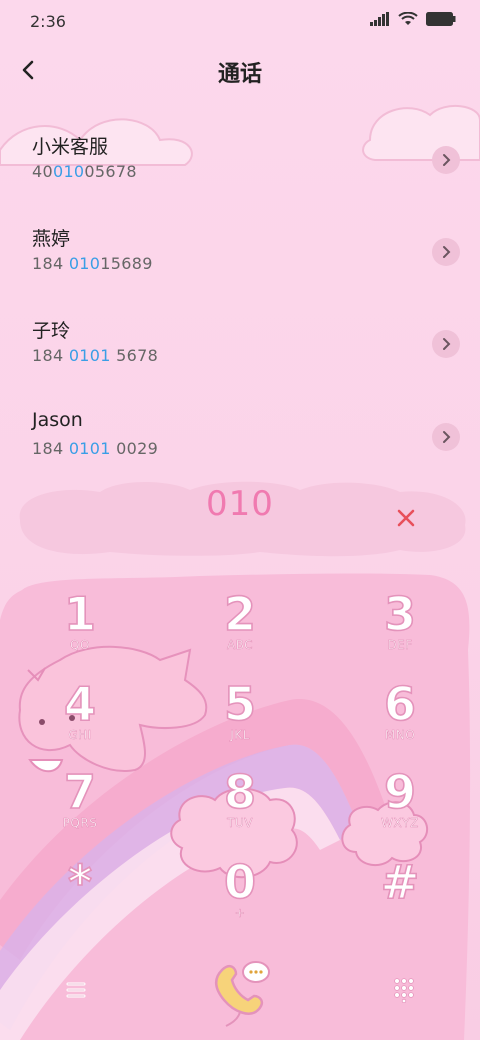 This screenshot has height=1040, width=480. I want to click on key-letters: DEF, so click(400, 645).